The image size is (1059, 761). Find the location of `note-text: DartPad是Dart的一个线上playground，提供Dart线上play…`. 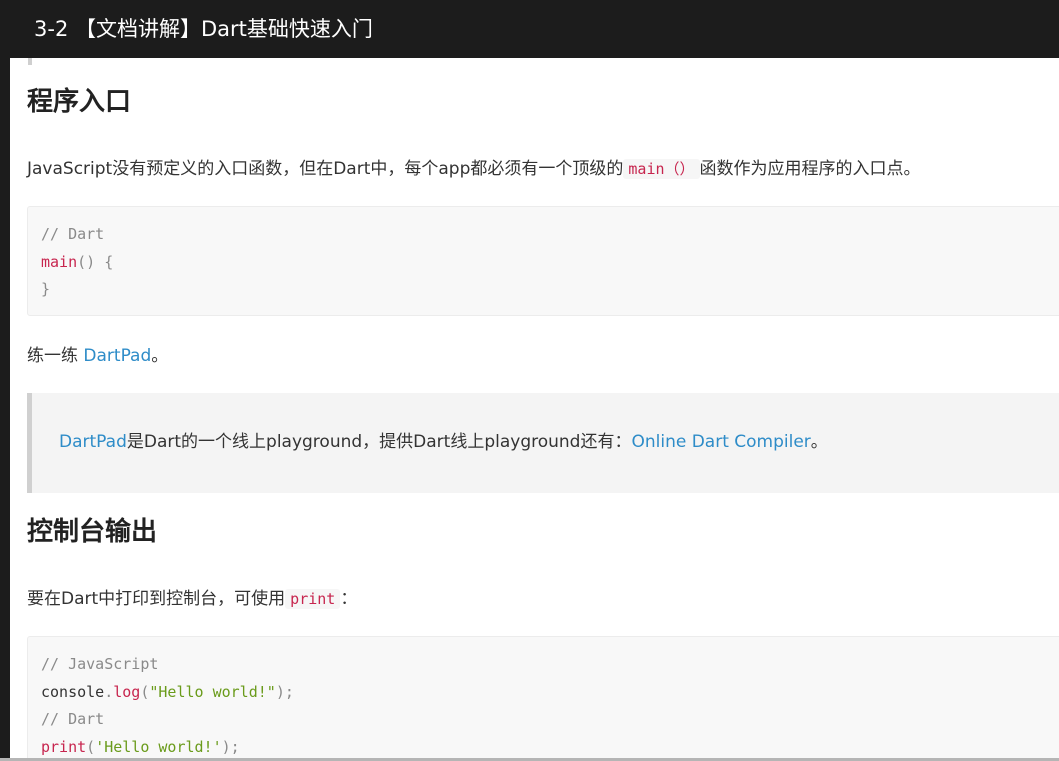

note-text: DartPad是Dart的一个线上playground，提供Dart线上play… is located at coordinates (443, 442).